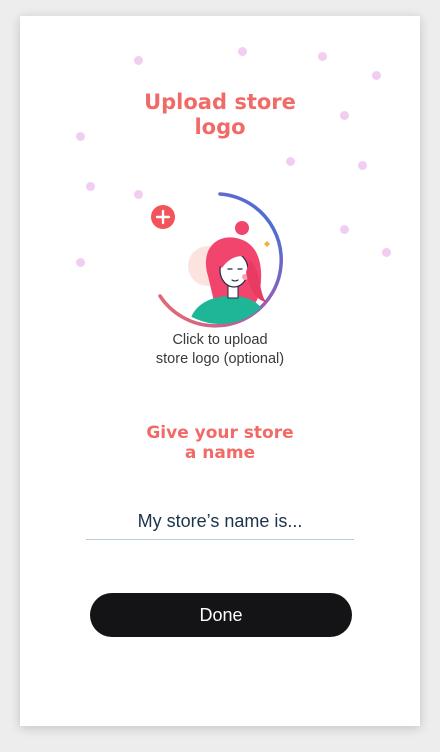 The image size is (440, 752). What do you see at coordinates (220, 433) in the screenshot?
I see `store-name-title-line1: Give your store` at bounding box center [220, 433].